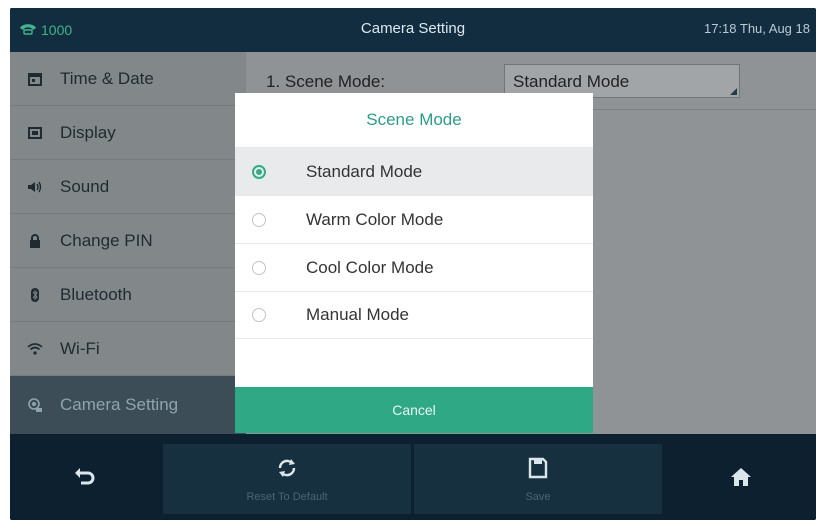  I want to click on speaker-icon, so click(35, 187).